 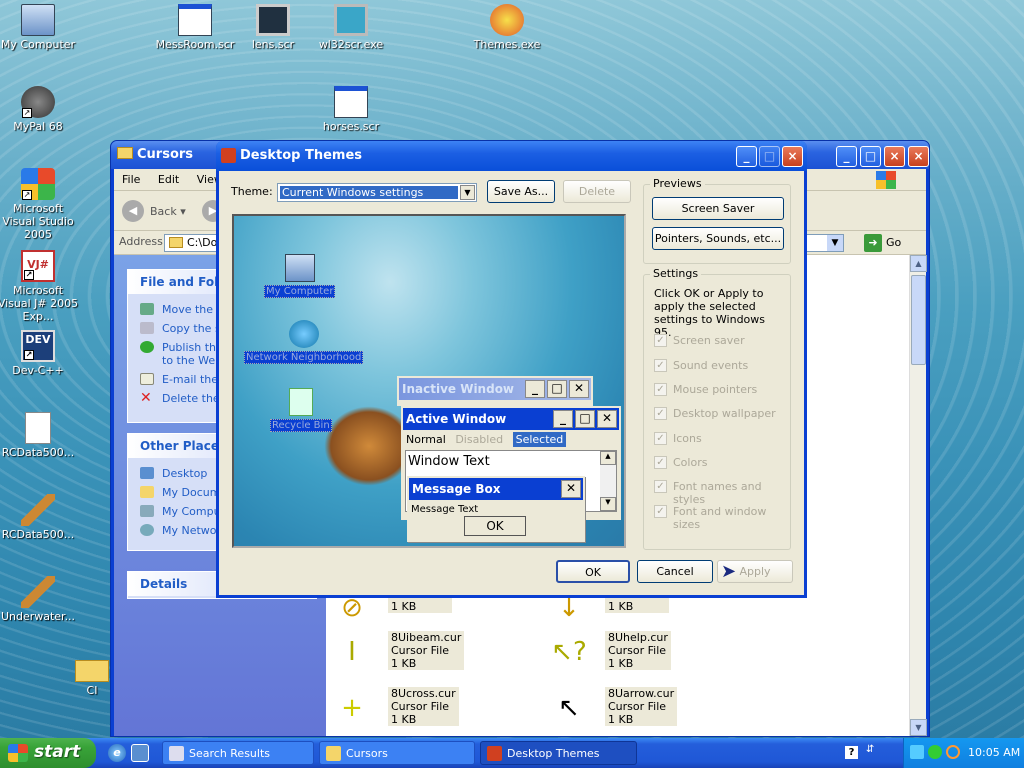 What do you see at coordinates (38, 510) in the screenshot?
I see `pen-icon` at bounding box center [38, 510].